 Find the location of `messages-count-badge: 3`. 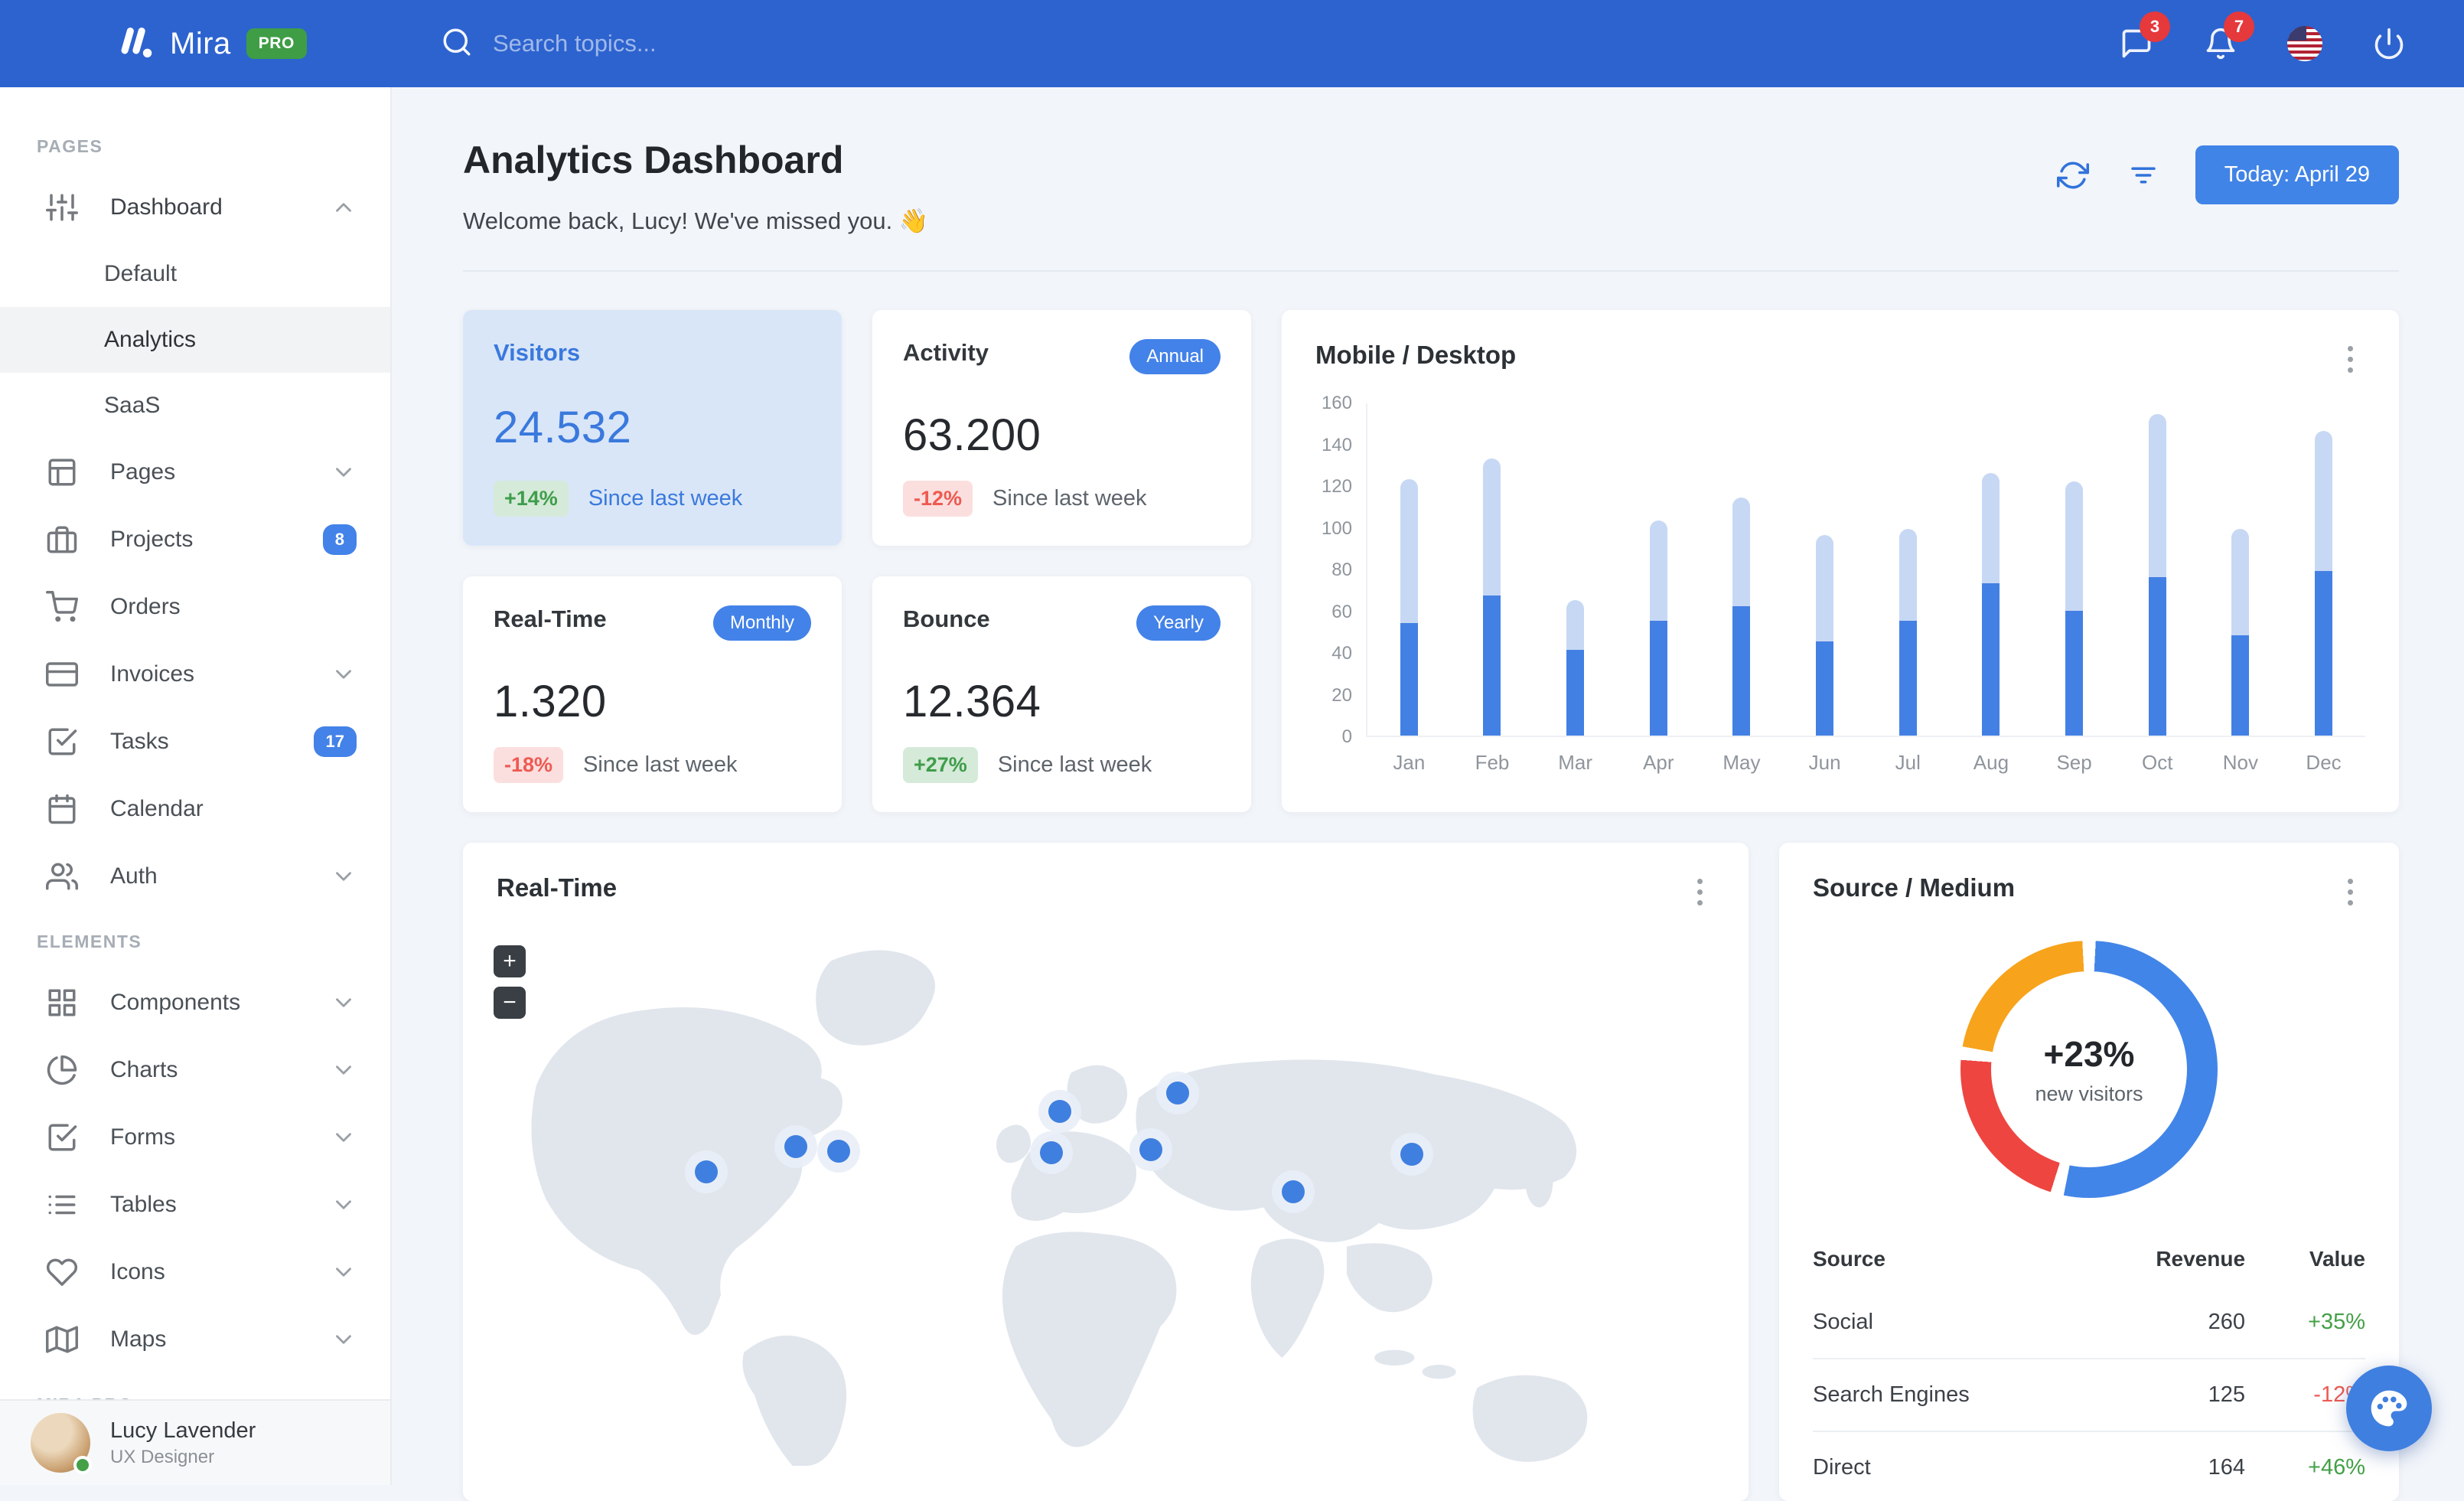

messages-count-badge: 3 is located at coordinates (2155, 26).